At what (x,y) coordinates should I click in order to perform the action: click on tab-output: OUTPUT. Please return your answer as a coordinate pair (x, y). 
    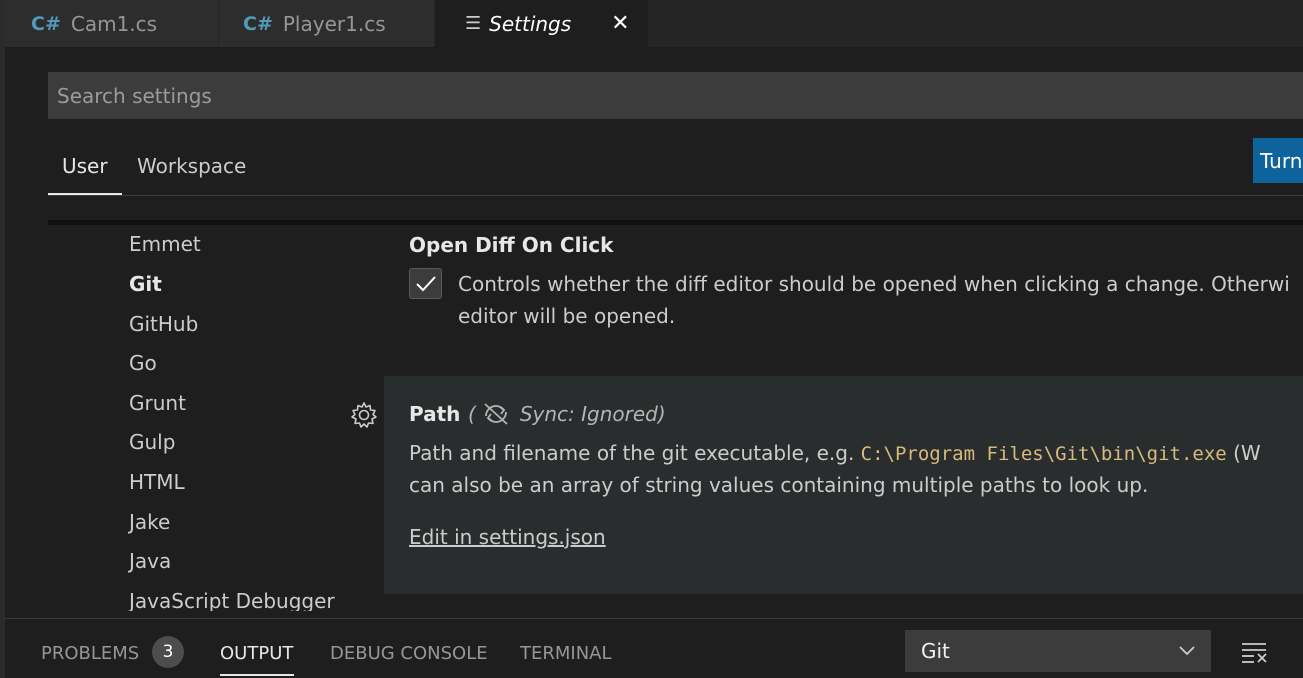
    Looking at the image, I should click on (256, 653).